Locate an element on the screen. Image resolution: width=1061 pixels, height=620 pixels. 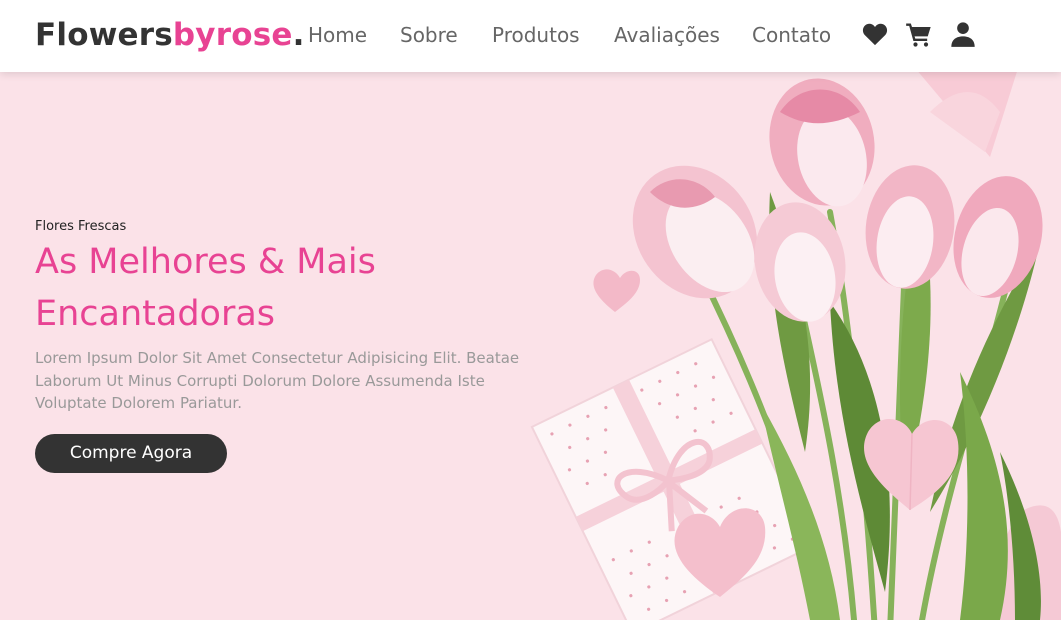
user-icon is located at coordinates (963, 34).